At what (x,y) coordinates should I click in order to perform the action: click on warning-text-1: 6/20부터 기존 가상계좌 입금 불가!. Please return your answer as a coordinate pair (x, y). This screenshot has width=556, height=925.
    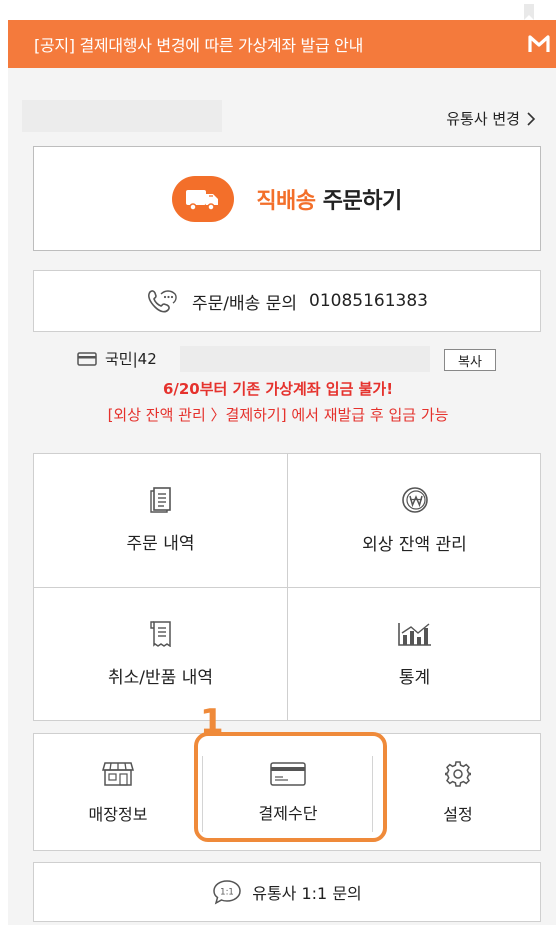
    Looking at the image, I should click on (278, 389).